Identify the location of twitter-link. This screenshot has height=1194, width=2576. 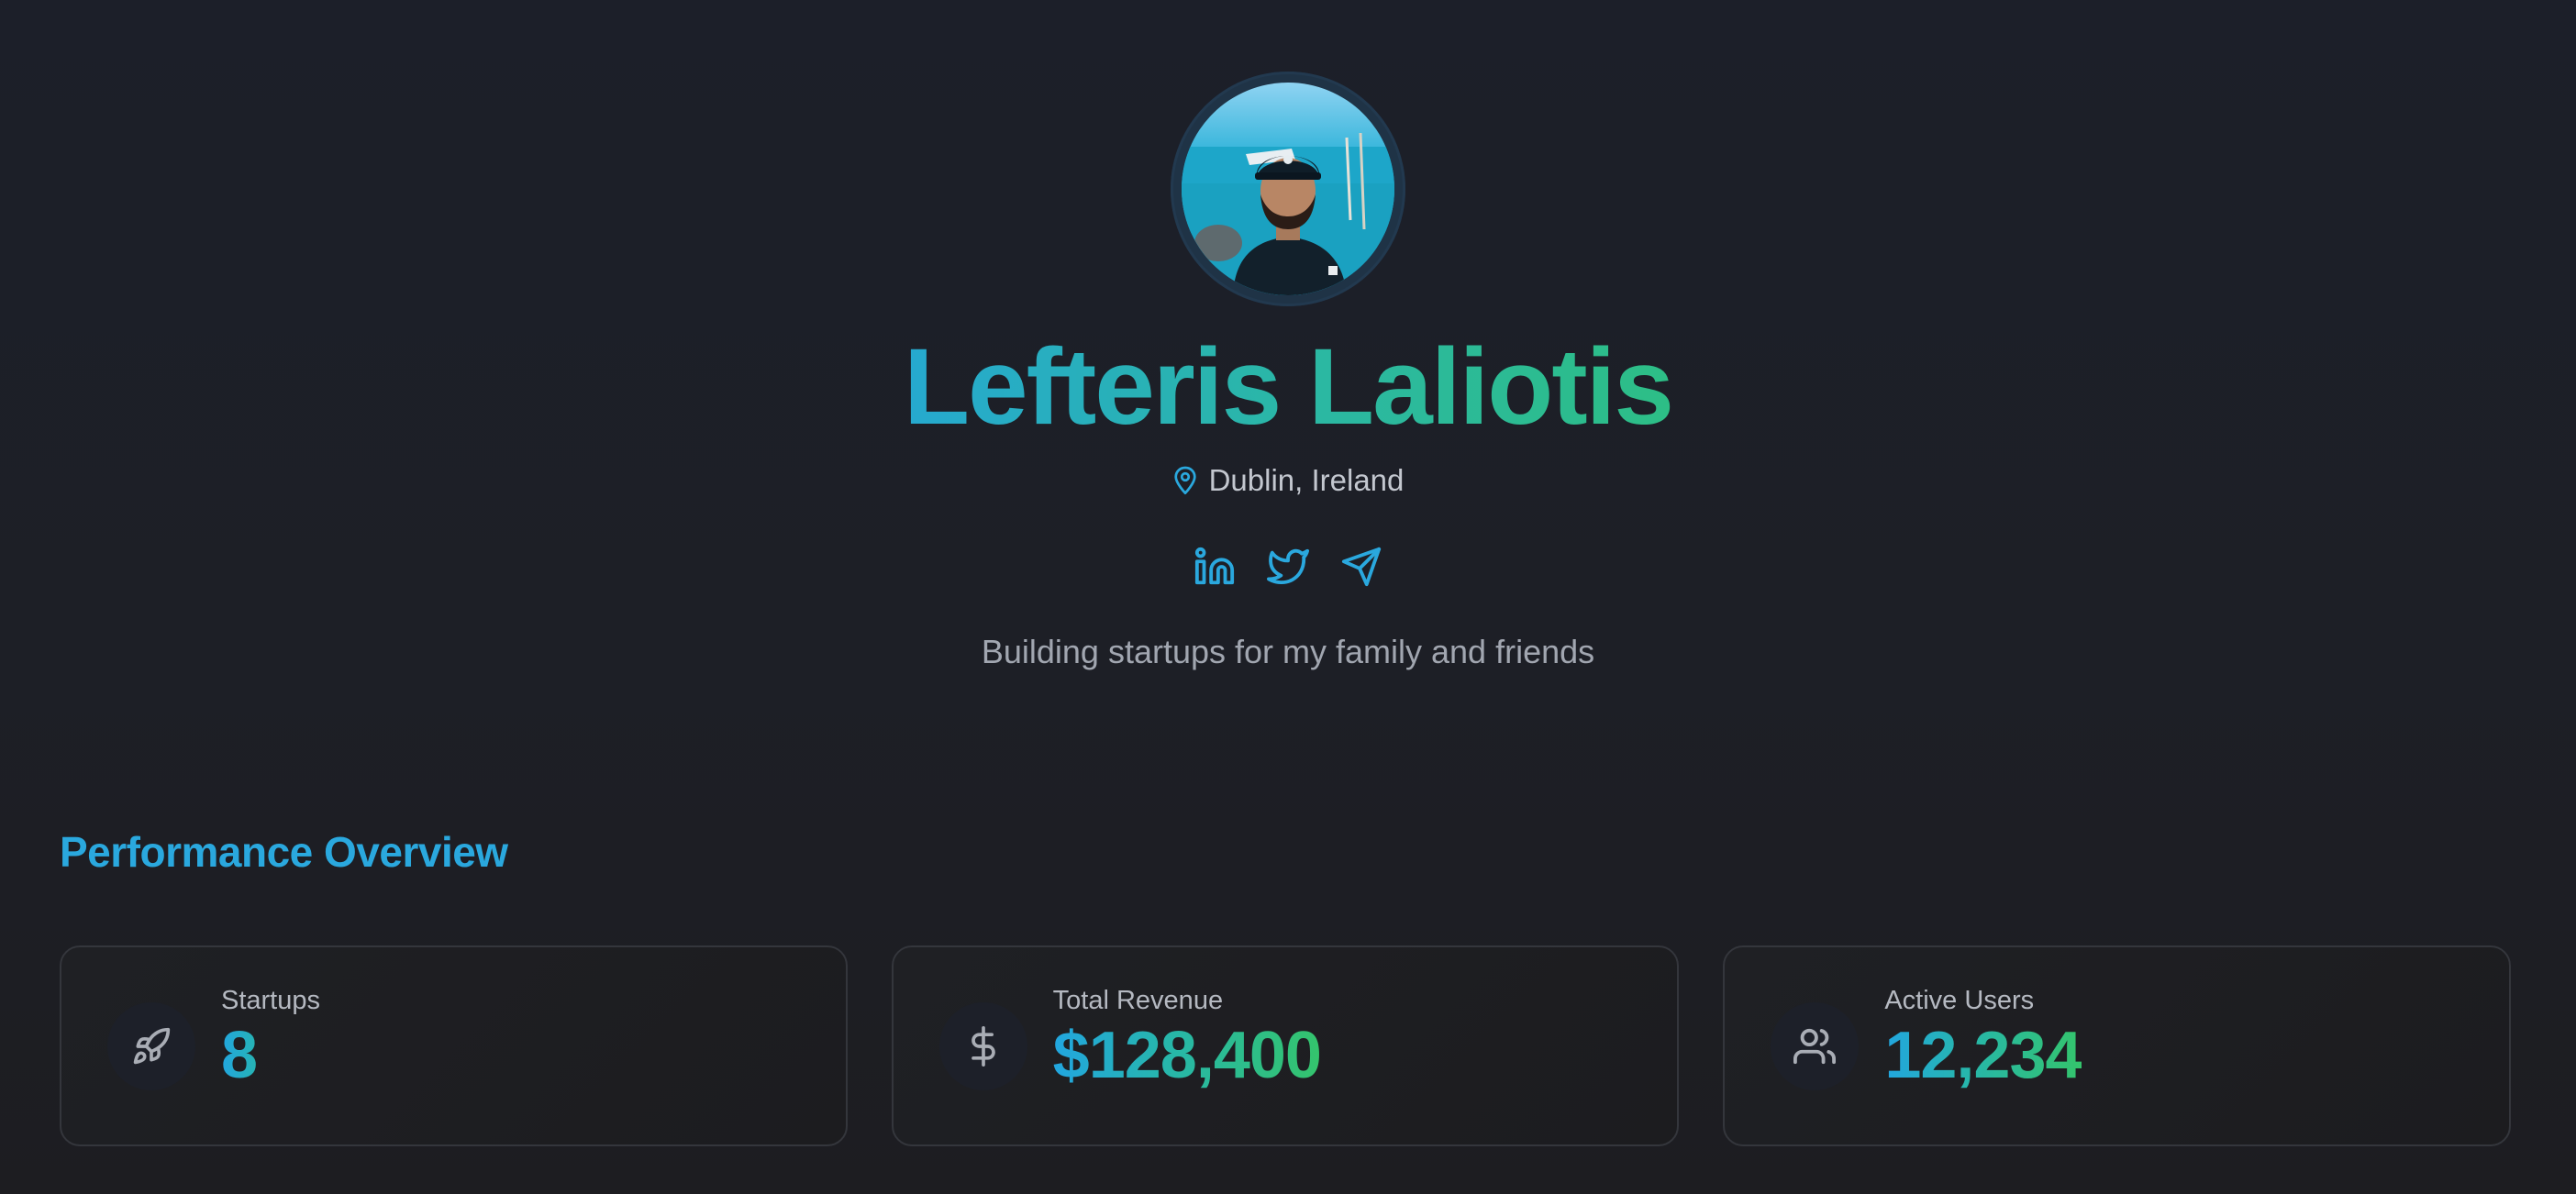
(1288, 567).